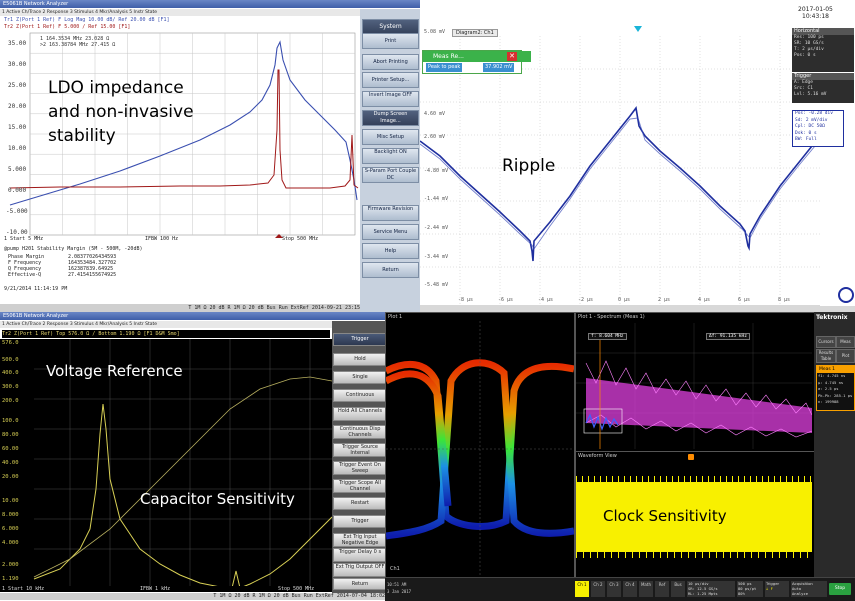 The width and height of the screenshot is (855, 601). Describe the element at coordinates (435, 32) in the screenshot. I see `y-tick: 5.08 mV` at that location.